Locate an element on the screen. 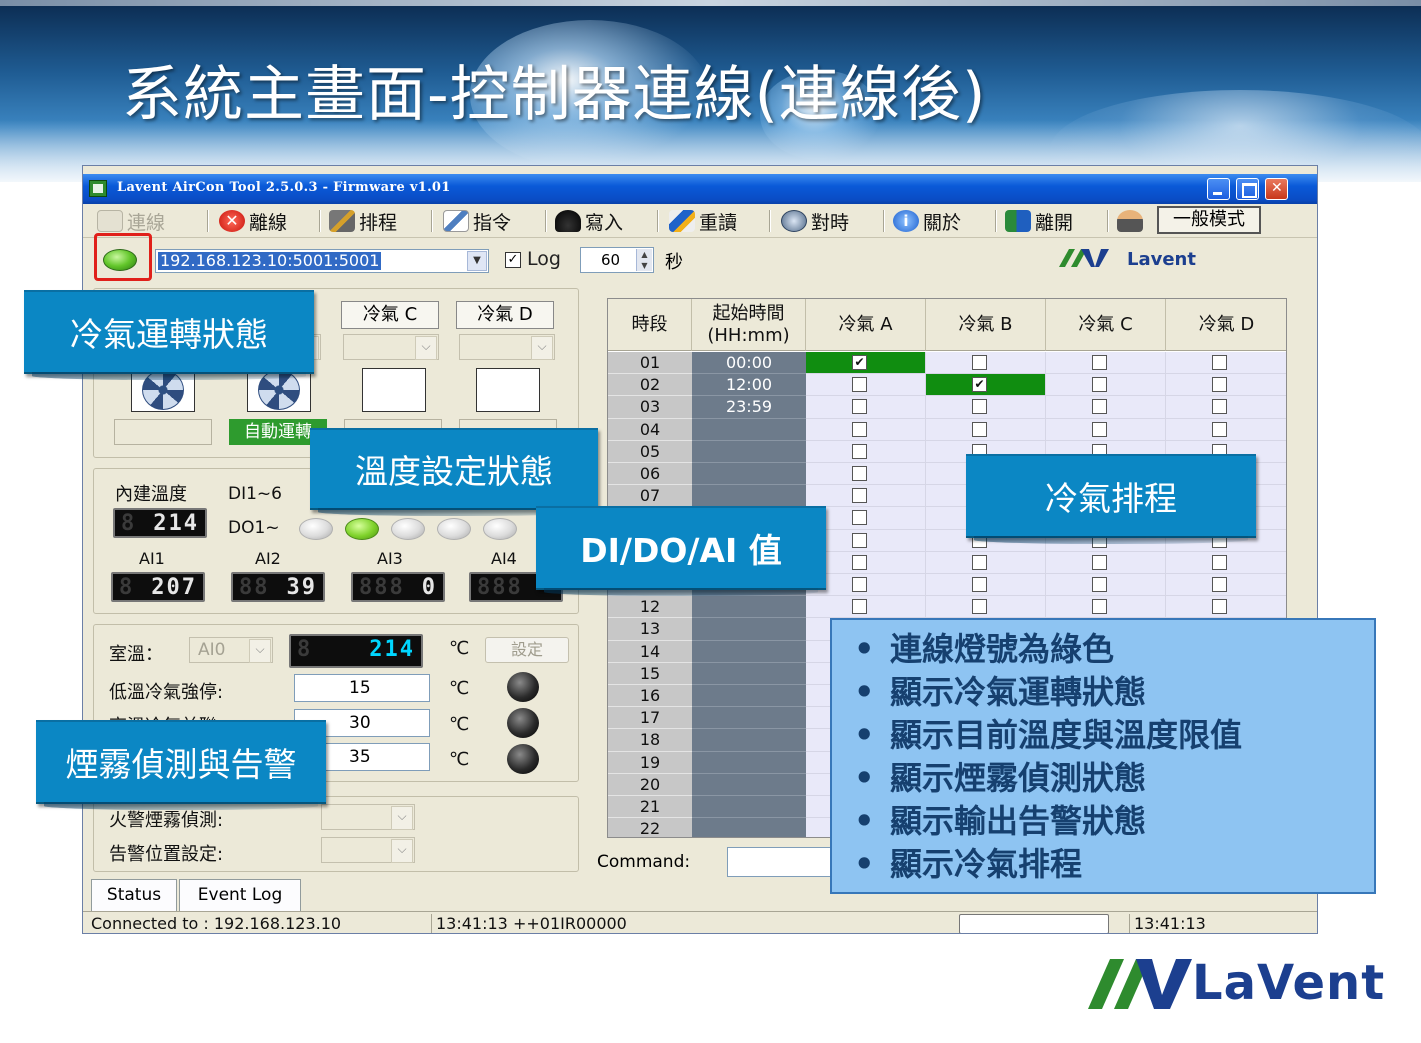 The image size is (1421, 1043). close-button is located at coordinates (1276, 189).